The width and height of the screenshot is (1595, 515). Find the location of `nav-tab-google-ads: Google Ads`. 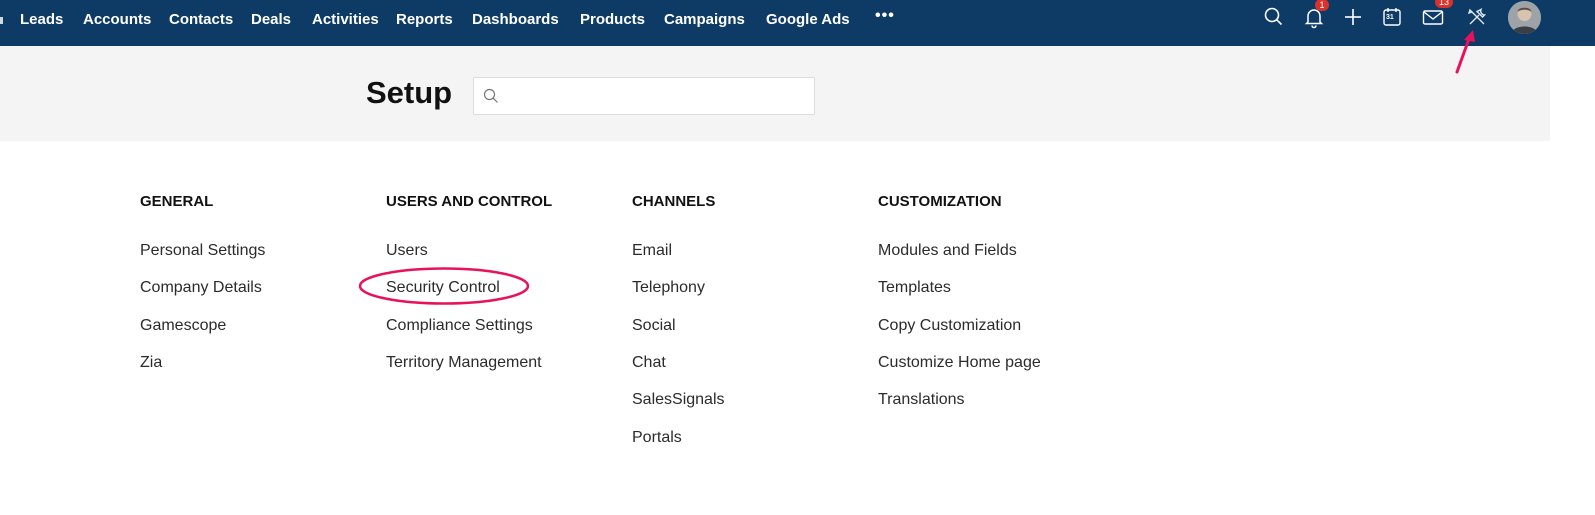

nav-tab-google-ads: Google Ads is located at coordinates (808, 19).